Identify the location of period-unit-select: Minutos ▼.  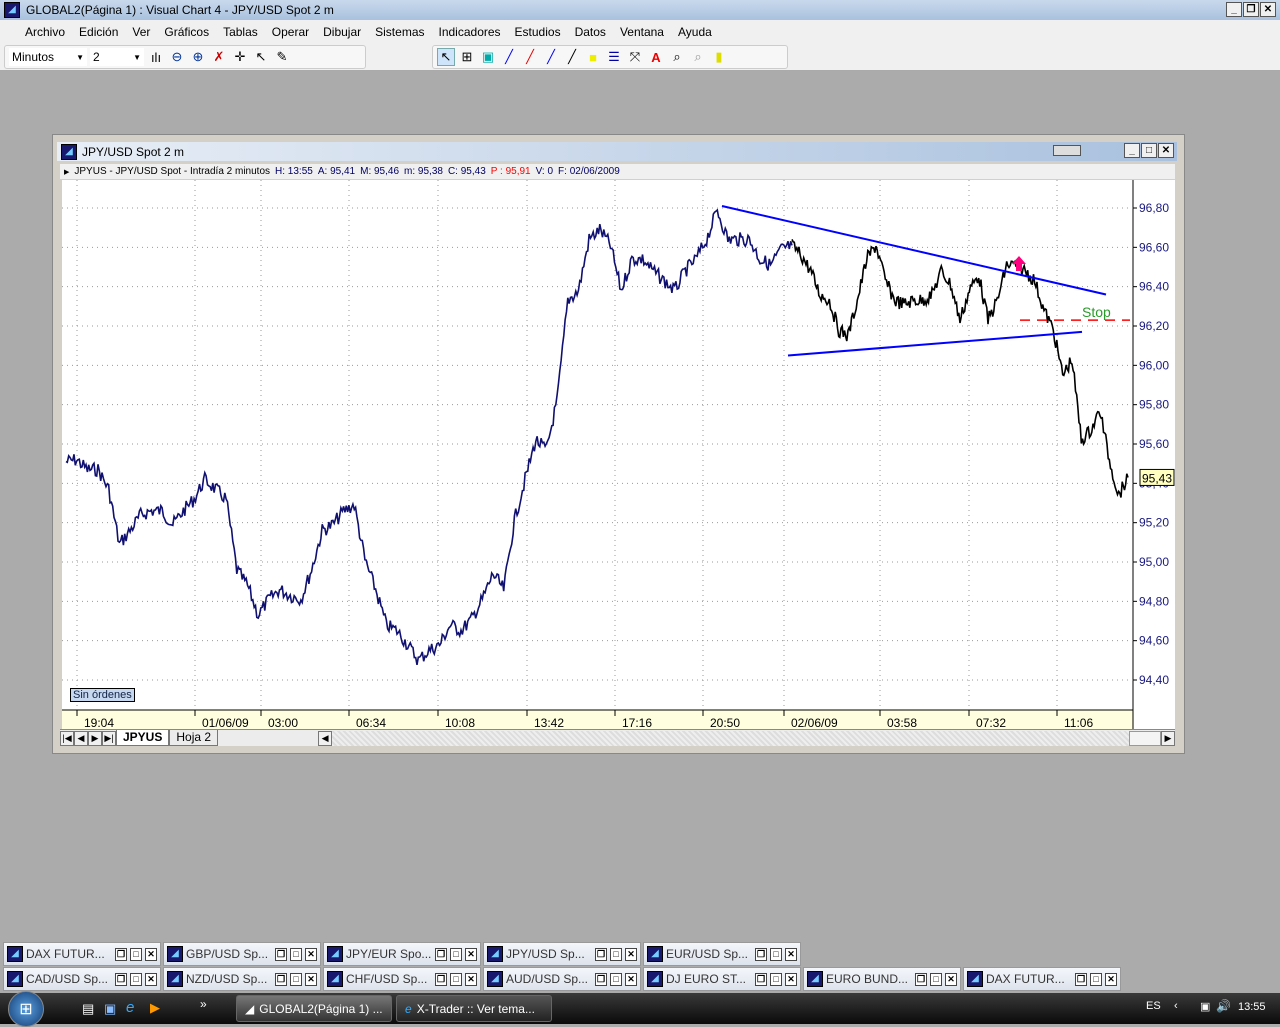
(48, 57).